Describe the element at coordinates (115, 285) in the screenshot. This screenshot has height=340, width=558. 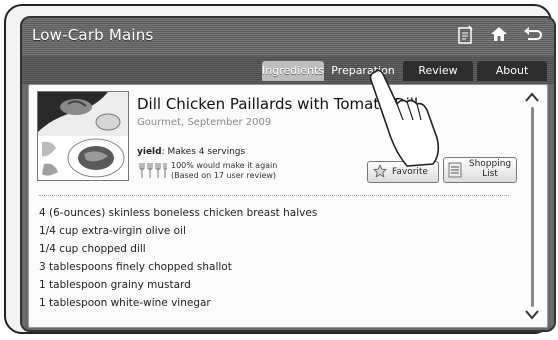
I see `ingredient-item: 1 tablespoon grainy mustard` at that location.